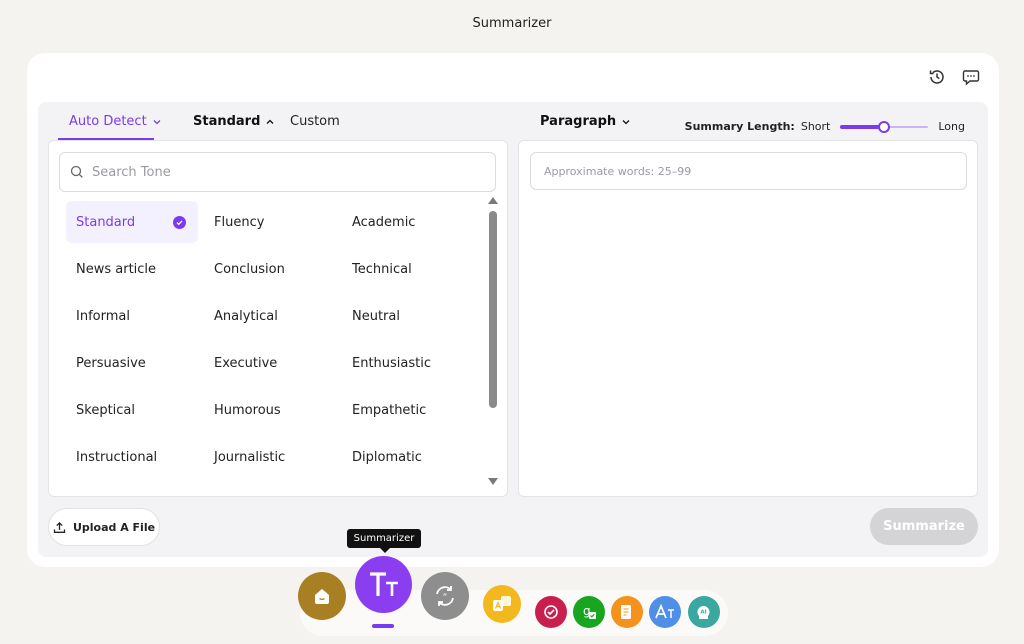 The height and width of the screenshot is (644, 1024). I want to click on svg-text: AI, so click(703, 613).